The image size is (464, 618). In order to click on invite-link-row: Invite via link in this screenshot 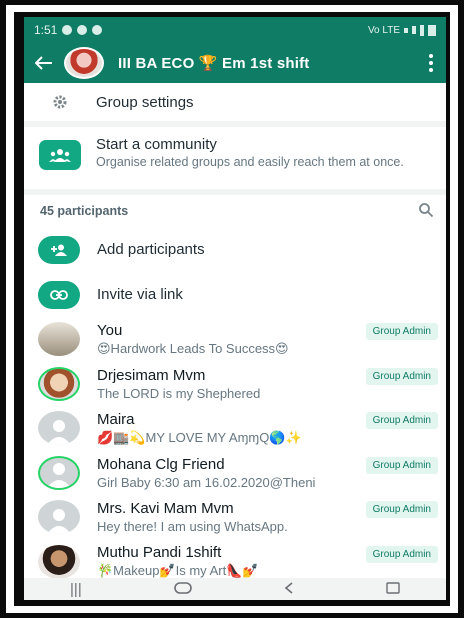, I will do `click(235, 294)`.